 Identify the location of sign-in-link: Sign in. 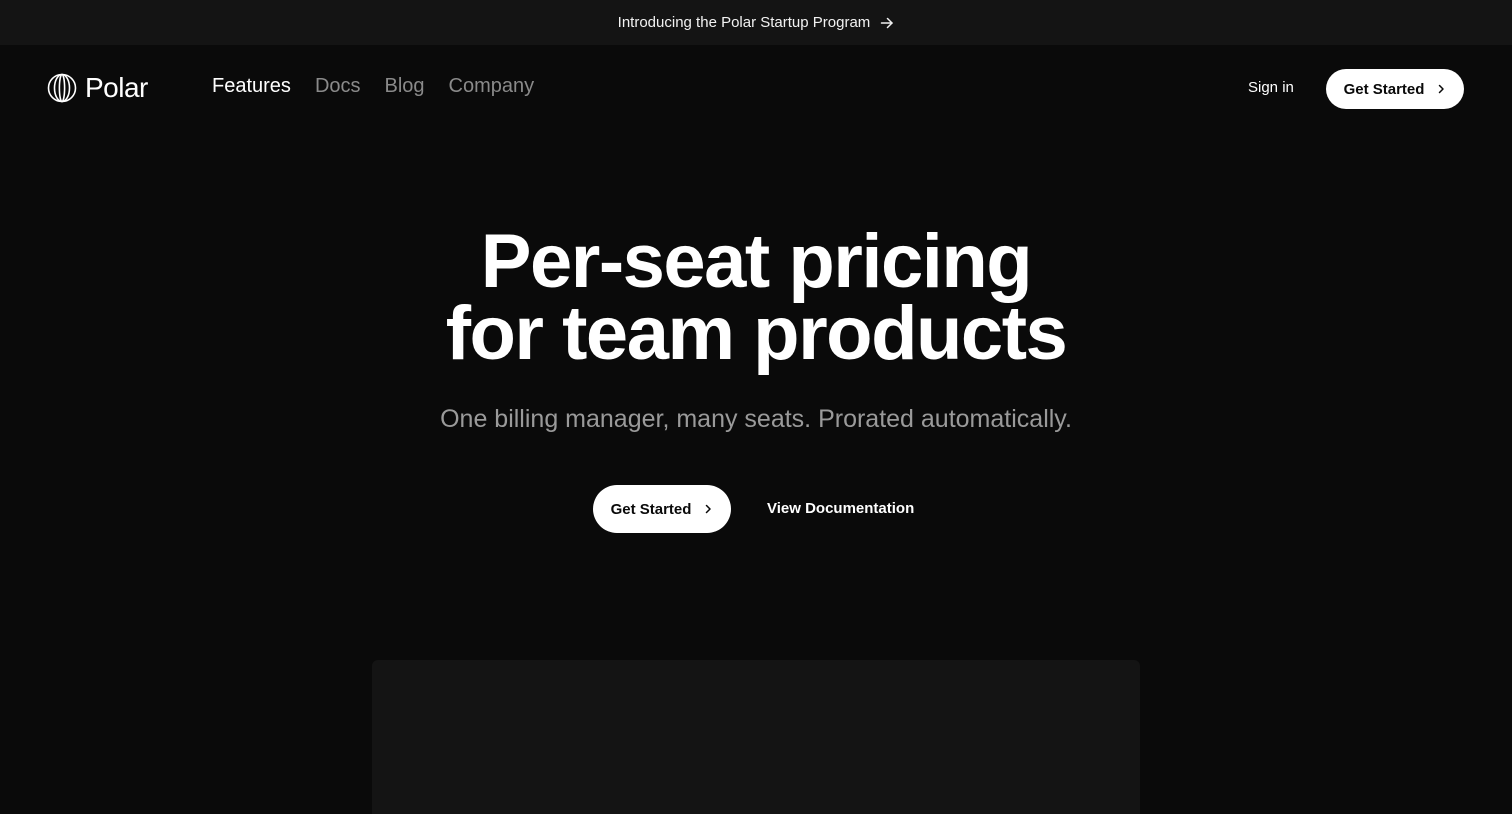
(1271, 87).